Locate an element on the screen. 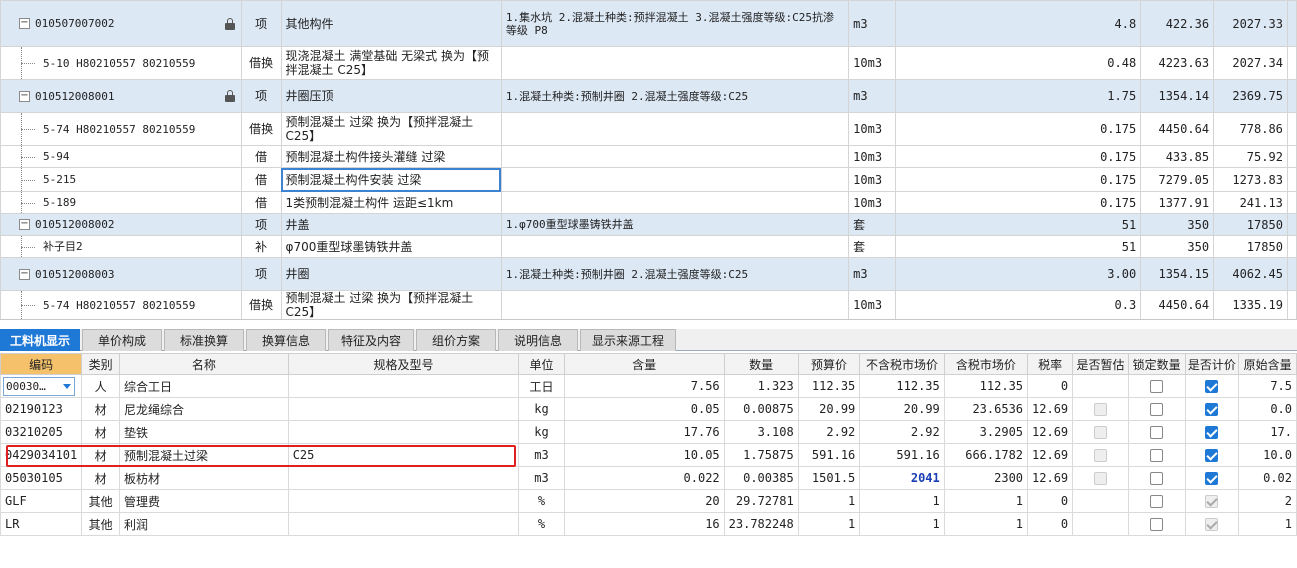 Image resolution: width=1297 pixels, height=568 pixels. name-cell: 预制混凝土构件接头灌缝 过梁 is located at coordinates (391, 156).